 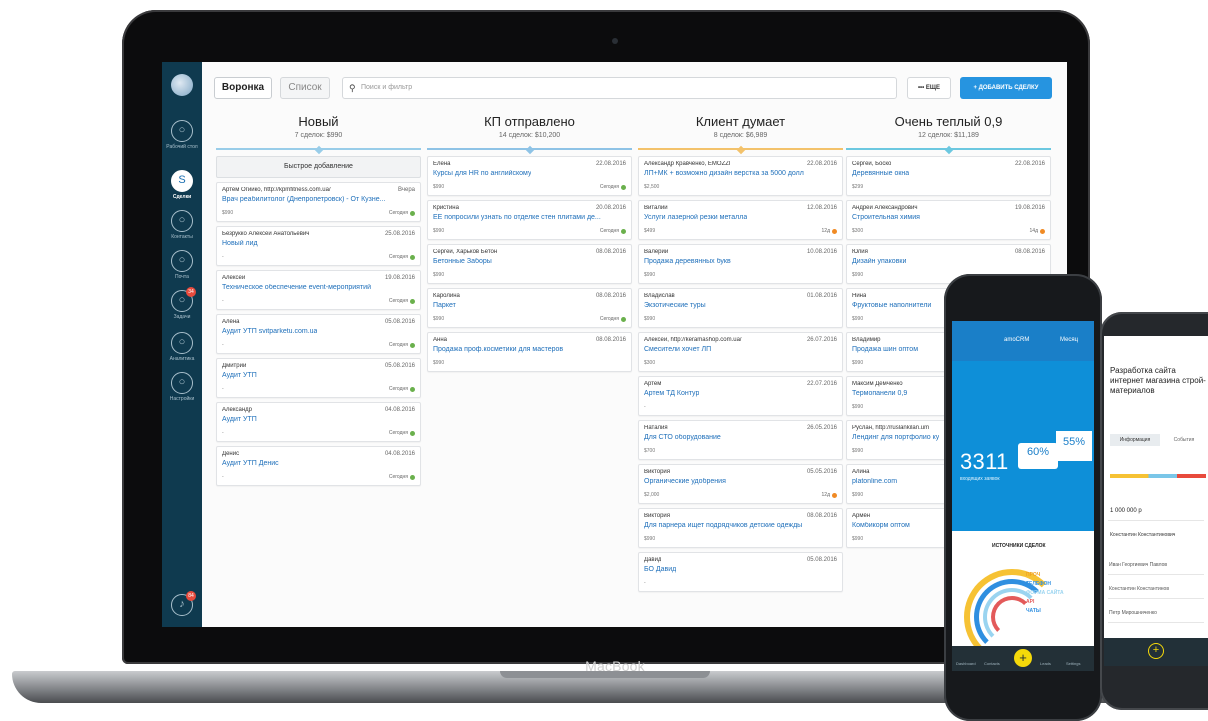 I want to click on deal-card: Артем 22.07.2016 Артем ТД Контур -, so click(x=740, y=396).